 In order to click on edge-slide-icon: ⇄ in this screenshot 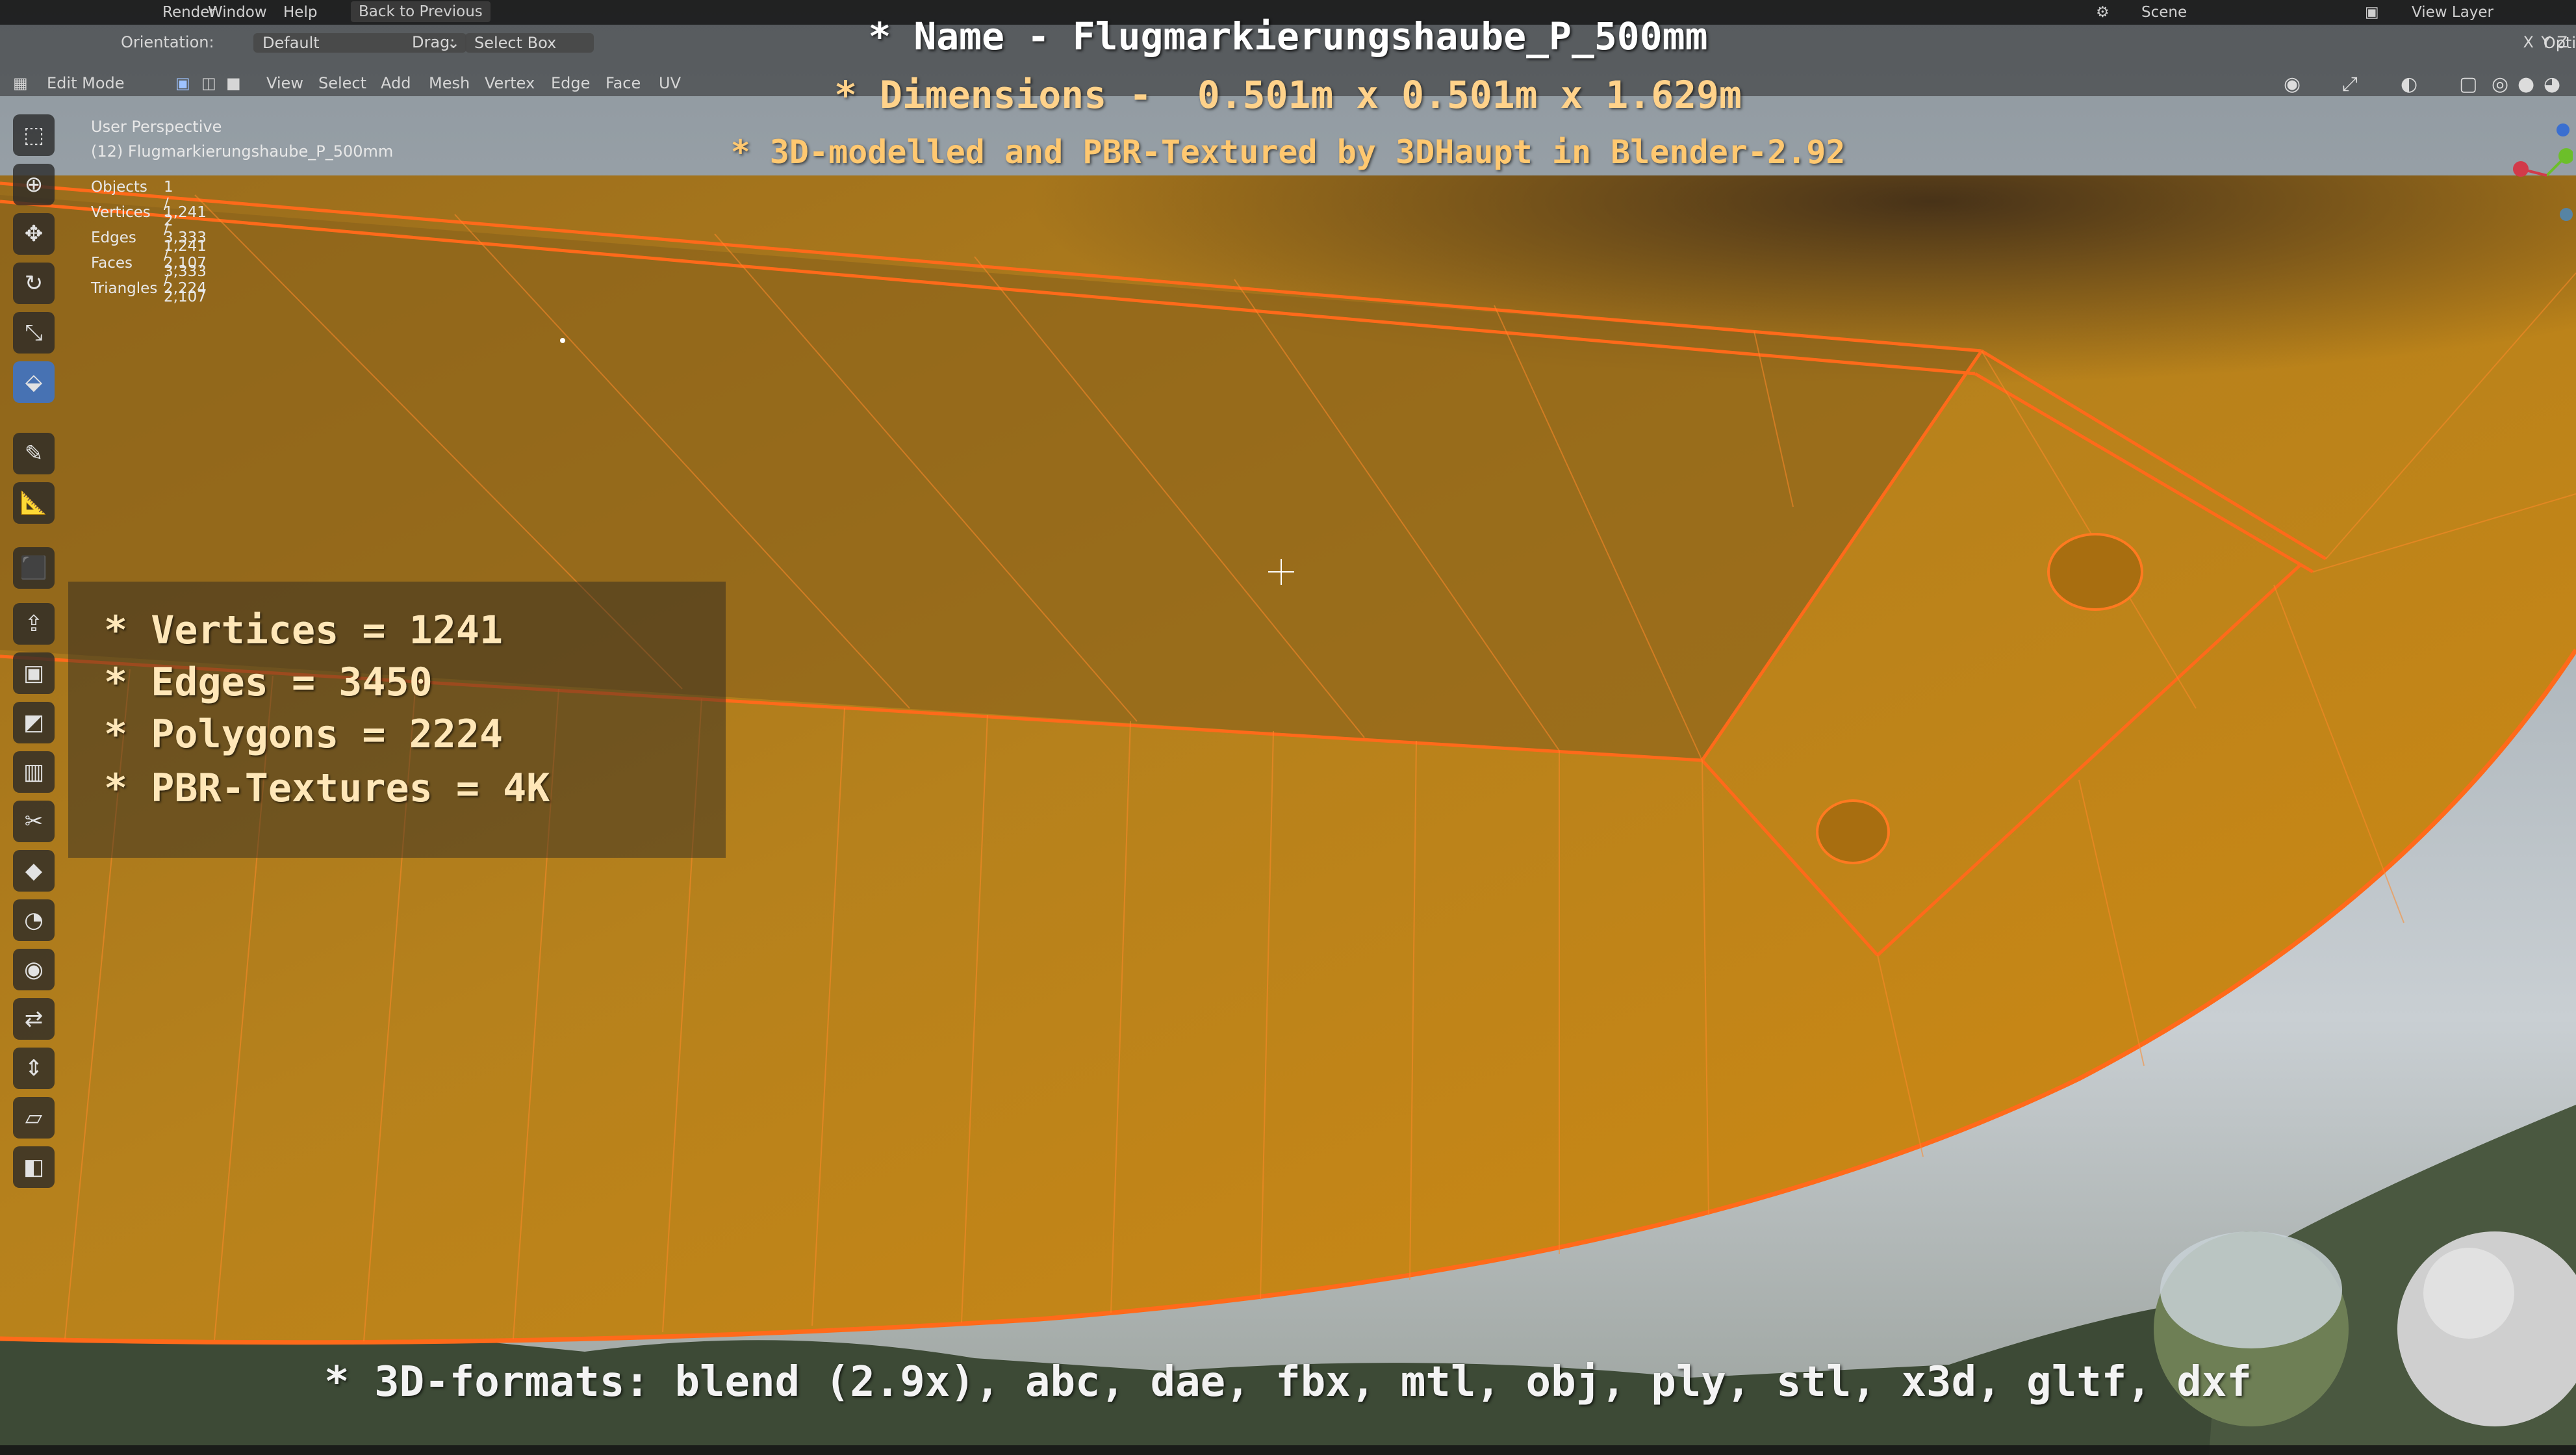, I will do `click(34, 1019)`.